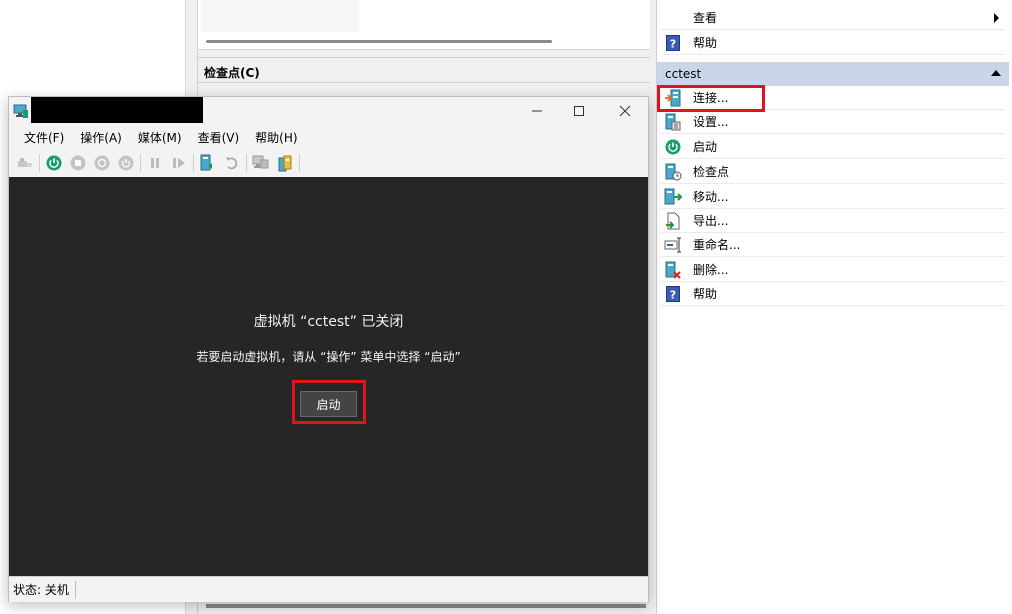  What do you see at coordinates (673, 197) in the screenshot?
I see `move-icon` at bounding box center [673, 197].